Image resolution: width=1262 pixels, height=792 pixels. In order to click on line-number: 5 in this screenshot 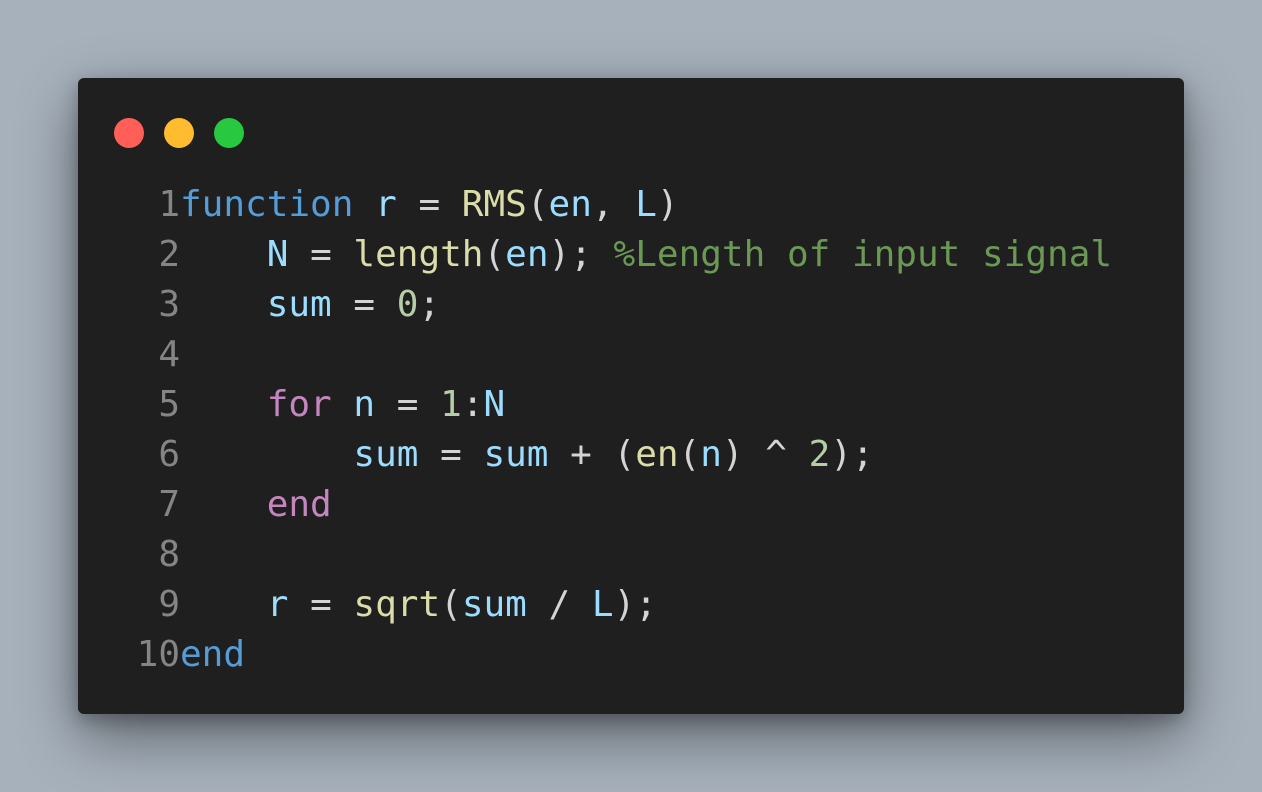, I will do `click(169, 404)`.